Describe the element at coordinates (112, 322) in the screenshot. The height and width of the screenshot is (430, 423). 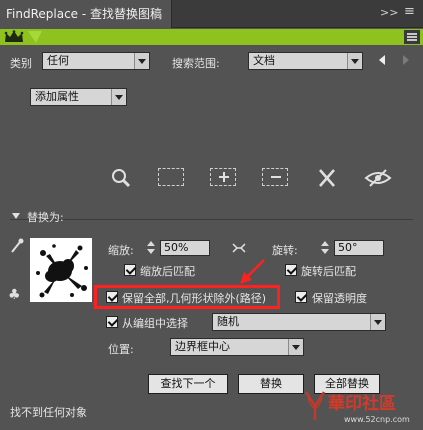
I see `choose-from-group-checkbox` at that location.